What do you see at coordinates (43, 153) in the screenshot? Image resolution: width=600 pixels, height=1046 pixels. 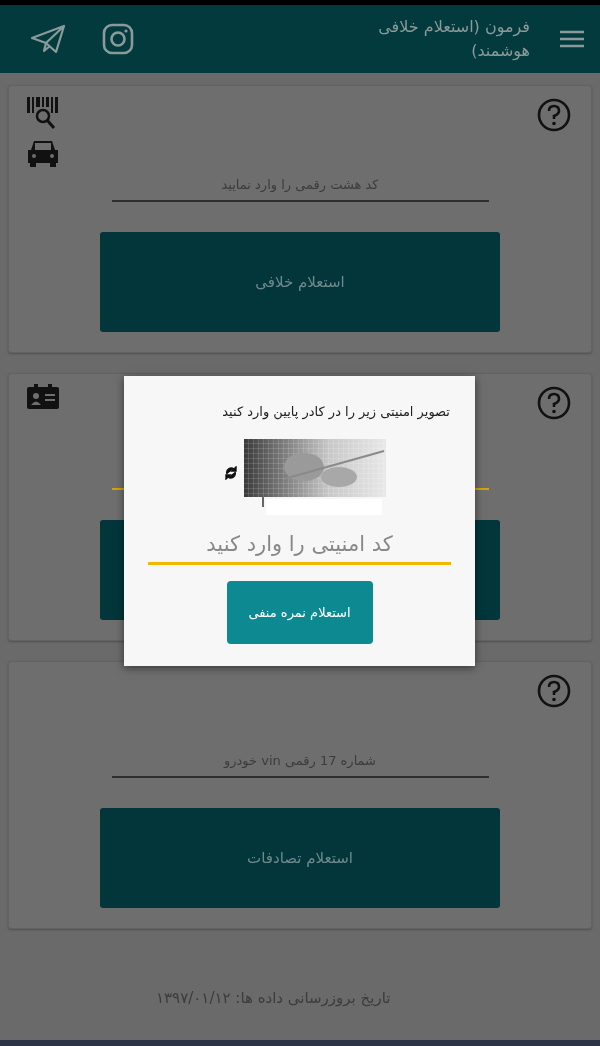 I see `car-icon` at bounding box center [43, 153].